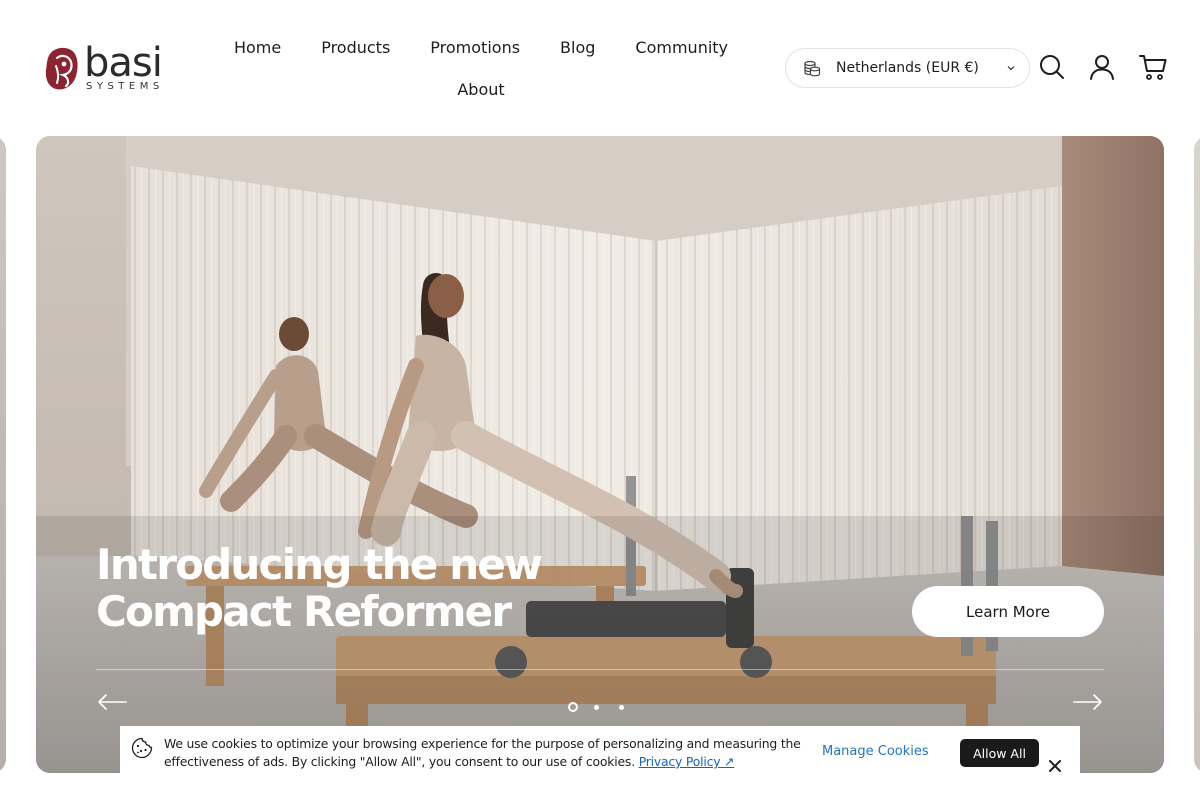 Image resolution: width=1200 pixels, height=800 pixels. What do you see at coordinates (125, 86) in the screenshot?
I see `logo-subtitle: SYSTEMS` at bounding box center [125, 86].